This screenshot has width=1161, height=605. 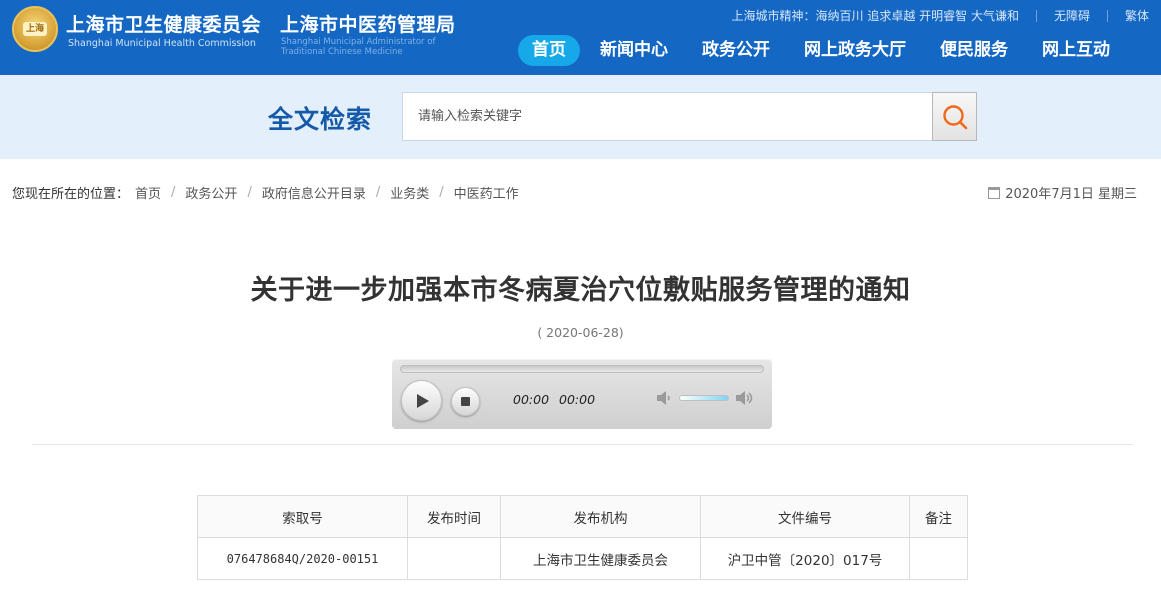 What do you see at coordinates (580, 332) in the screenshot?
I see `document-date: ( 2020-06-28)` at bounding box center [580, 332].